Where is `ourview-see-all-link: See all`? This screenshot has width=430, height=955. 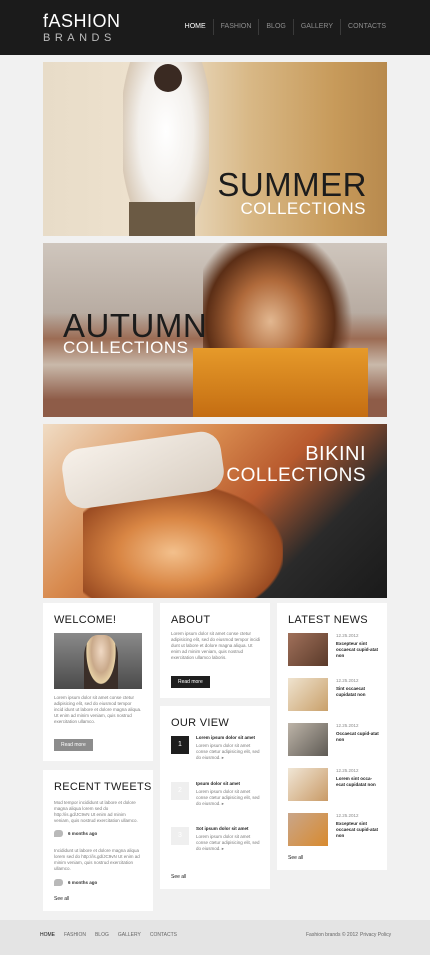 ourview-see-all-link: See all is located at coordinates (178, 877).